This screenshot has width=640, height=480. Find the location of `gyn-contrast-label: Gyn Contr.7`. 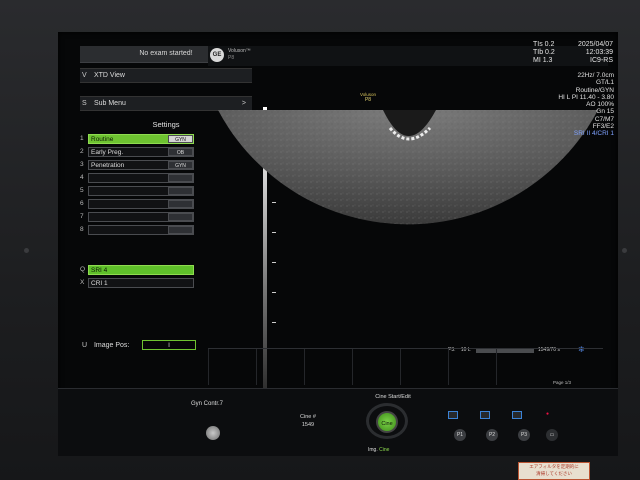

gyn-contrast-label: Gyn Contr.7 is located at coordinates (207, 404).